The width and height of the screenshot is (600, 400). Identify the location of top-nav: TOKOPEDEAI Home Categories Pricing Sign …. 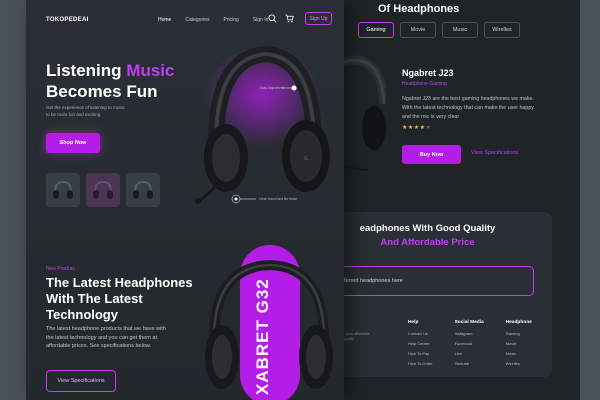
(189, 19).